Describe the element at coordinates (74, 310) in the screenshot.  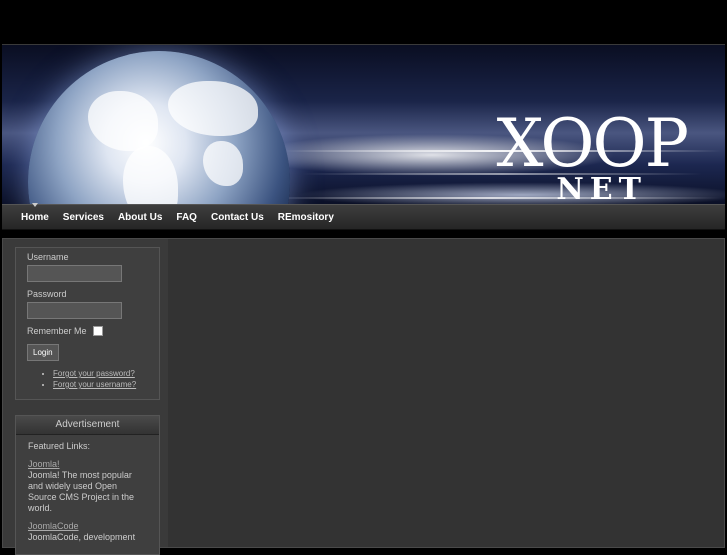
I see `password-input` at that location.